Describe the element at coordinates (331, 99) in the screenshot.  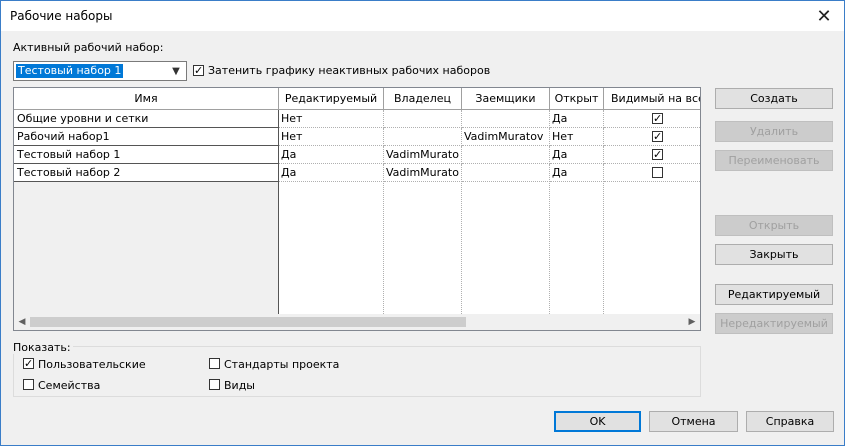
I see `column-header-editable: Редактируемый` at that location.